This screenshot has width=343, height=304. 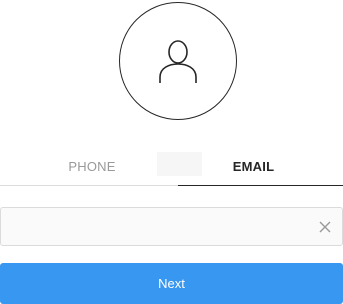 I want to click on profile-avatar, so click(x=178, y=61).